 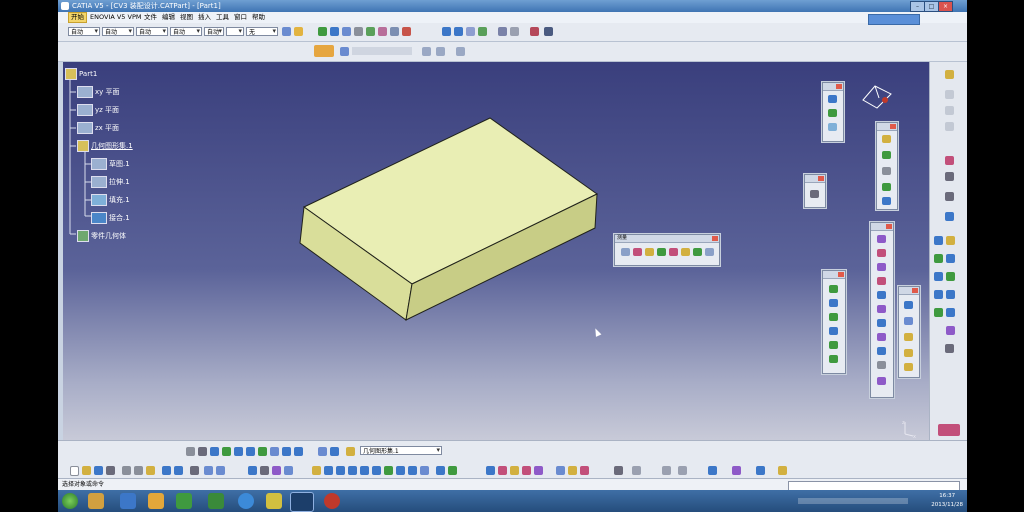 I want to click on browser-icon, so click(x=246, y=501).